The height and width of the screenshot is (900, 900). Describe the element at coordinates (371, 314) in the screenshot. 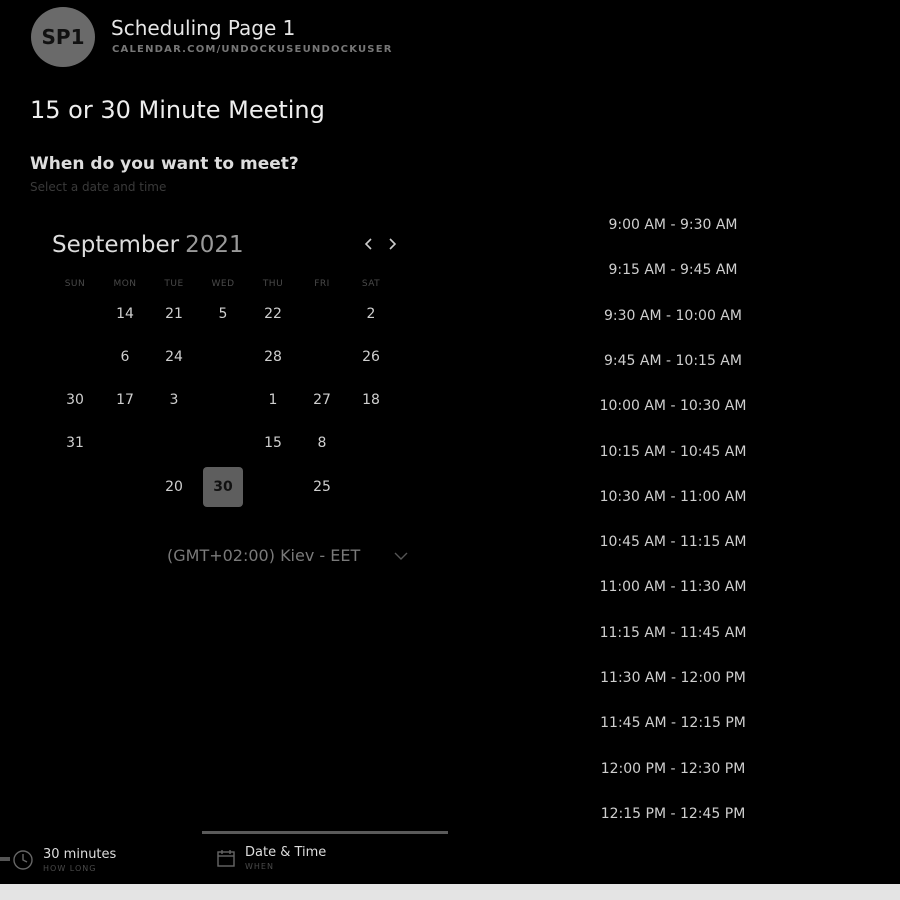

I see `calendar-day: 2` at that location.